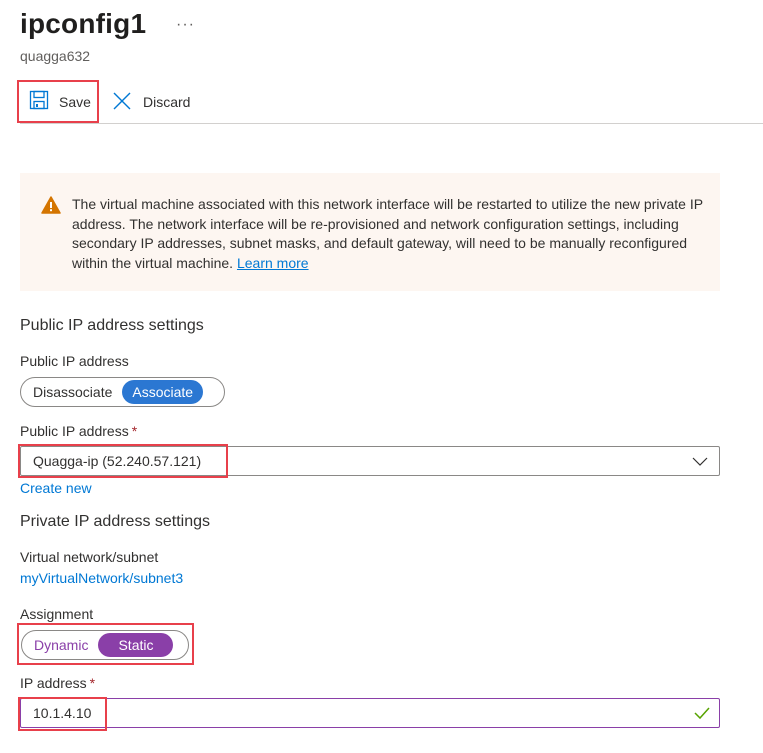 The width and height of the screenshot is (763, 753). I want to click on private-ip-section-title: Private IP address settings, so click(115, 521).